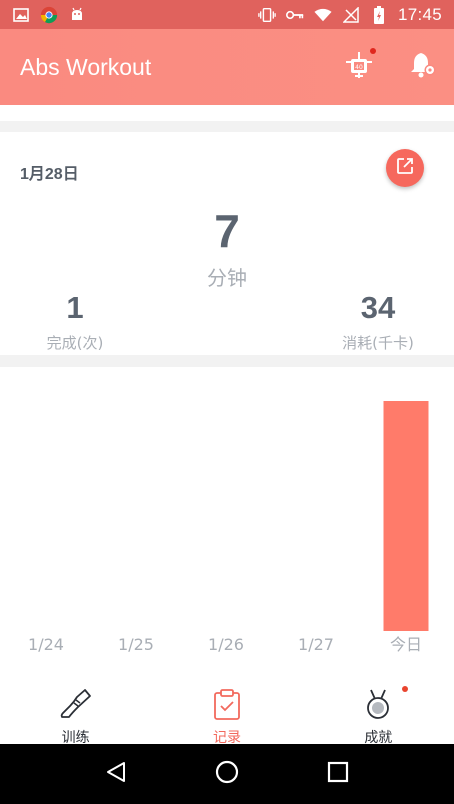  I want to click on wifi-icon, so click(323, 15).